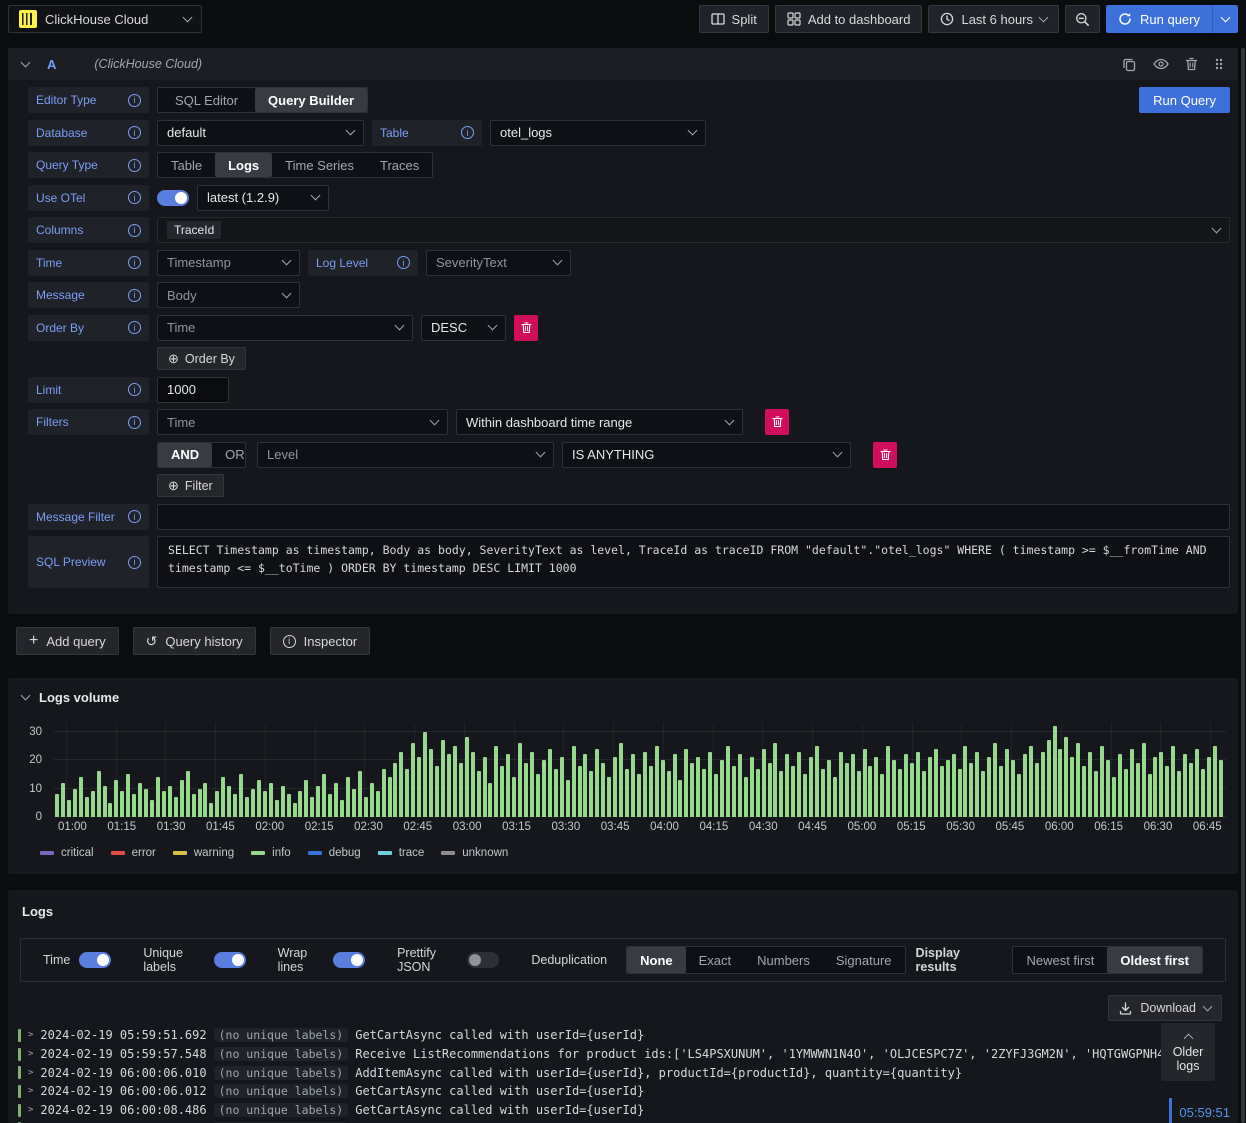 This screenshot has height=1123, width=1246. What do you see at coordinates (885, 454) in the screenshot?
I see `remove-filter2-button` at bounding box center [885, 454].